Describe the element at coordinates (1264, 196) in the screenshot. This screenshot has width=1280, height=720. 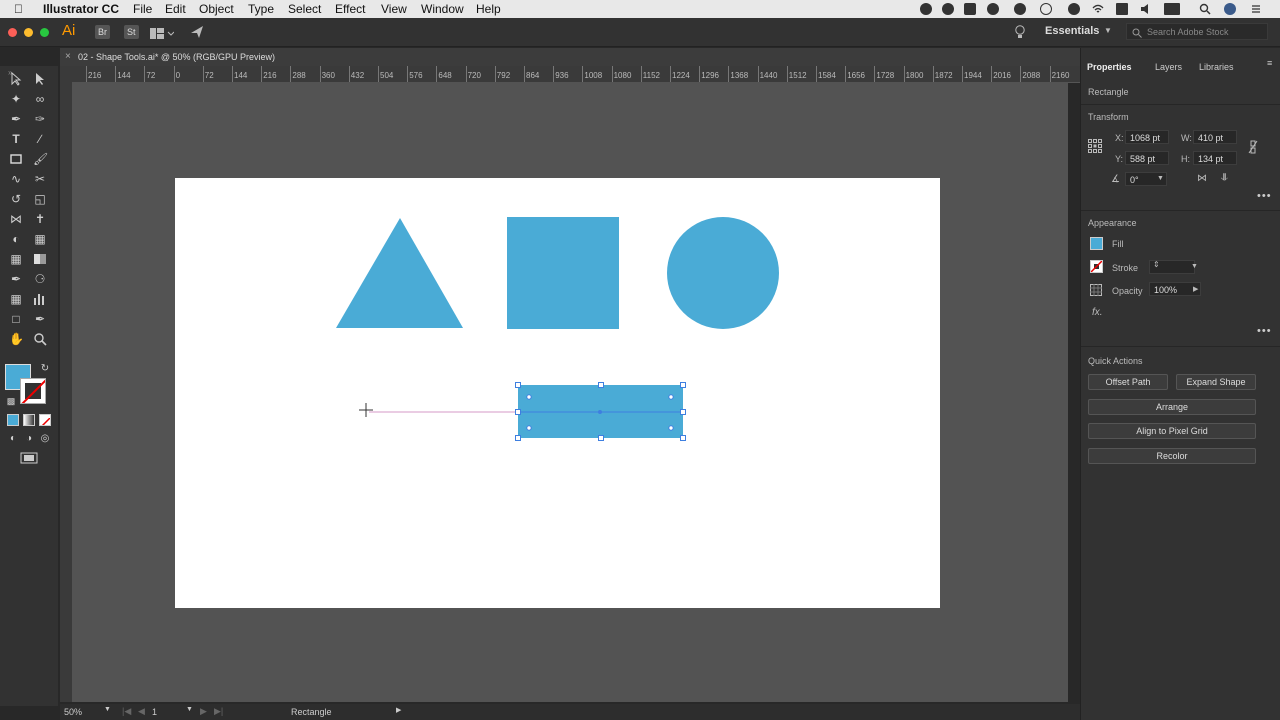
I see `more-transform-options-icon: •••` at that location.